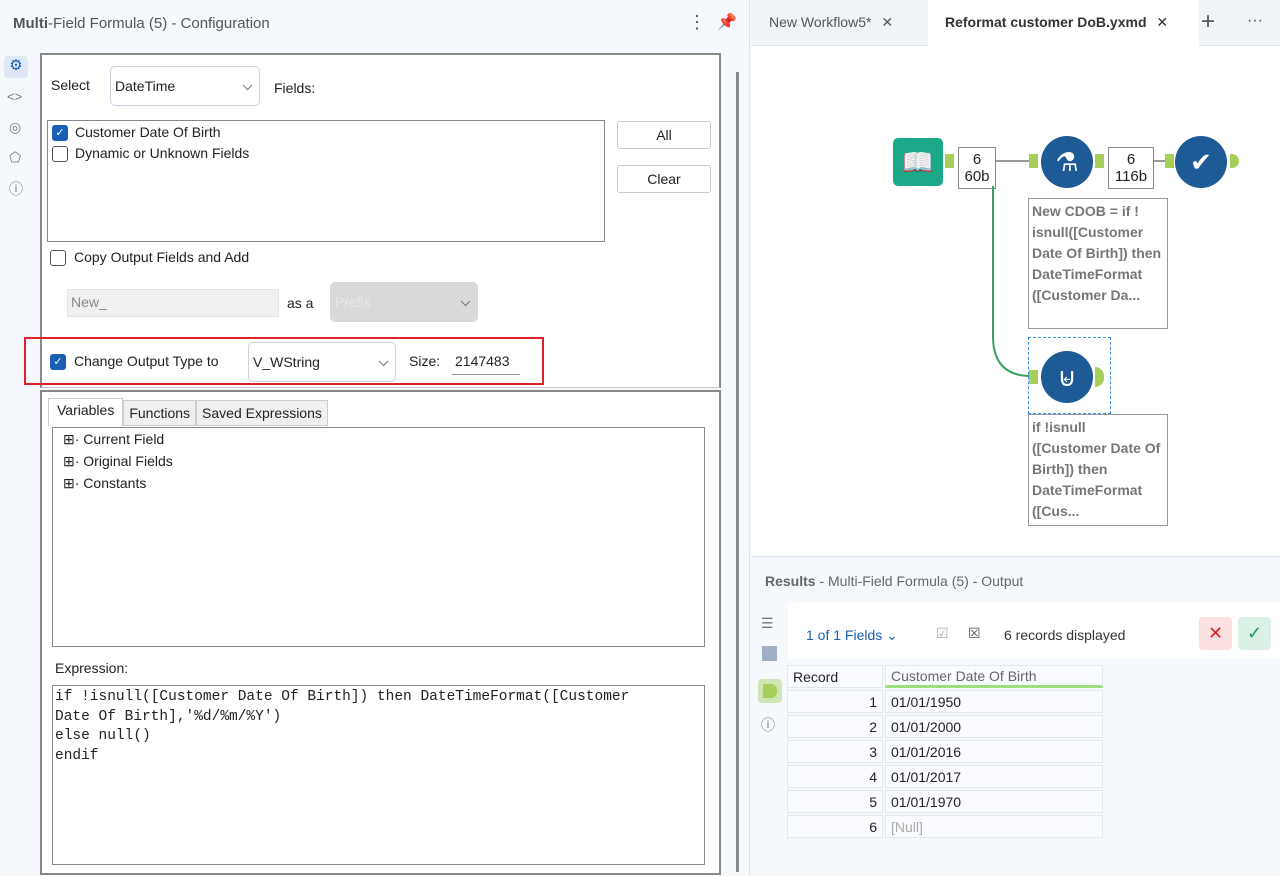 This screenshot has width=1280, height=876. I want to click on tree-item-original-fields: ⊞· Original Fields, so click(118, 461).